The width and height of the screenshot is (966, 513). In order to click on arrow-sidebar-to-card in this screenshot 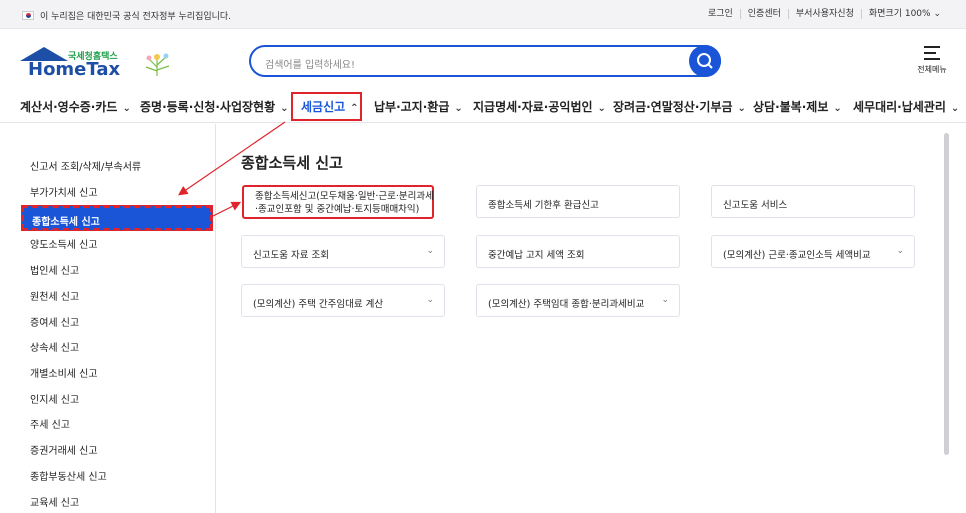, I will do `click(227, 209)`.